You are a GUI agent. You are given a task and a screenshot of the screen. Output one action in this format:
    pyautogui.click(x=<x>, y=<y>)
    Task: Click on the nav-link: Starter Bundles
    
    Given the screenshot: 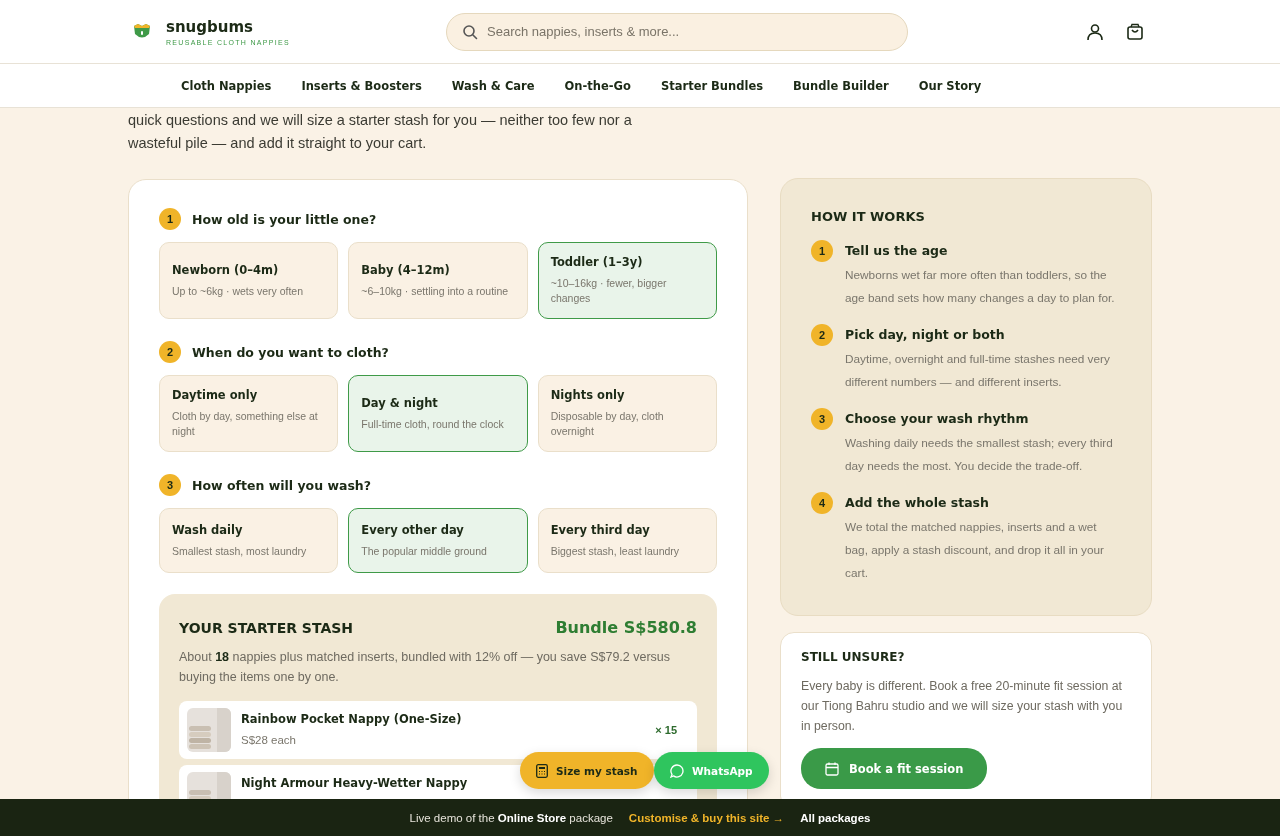 What is the action you would take?
    pyautogui.click(x=712, y=85)
    